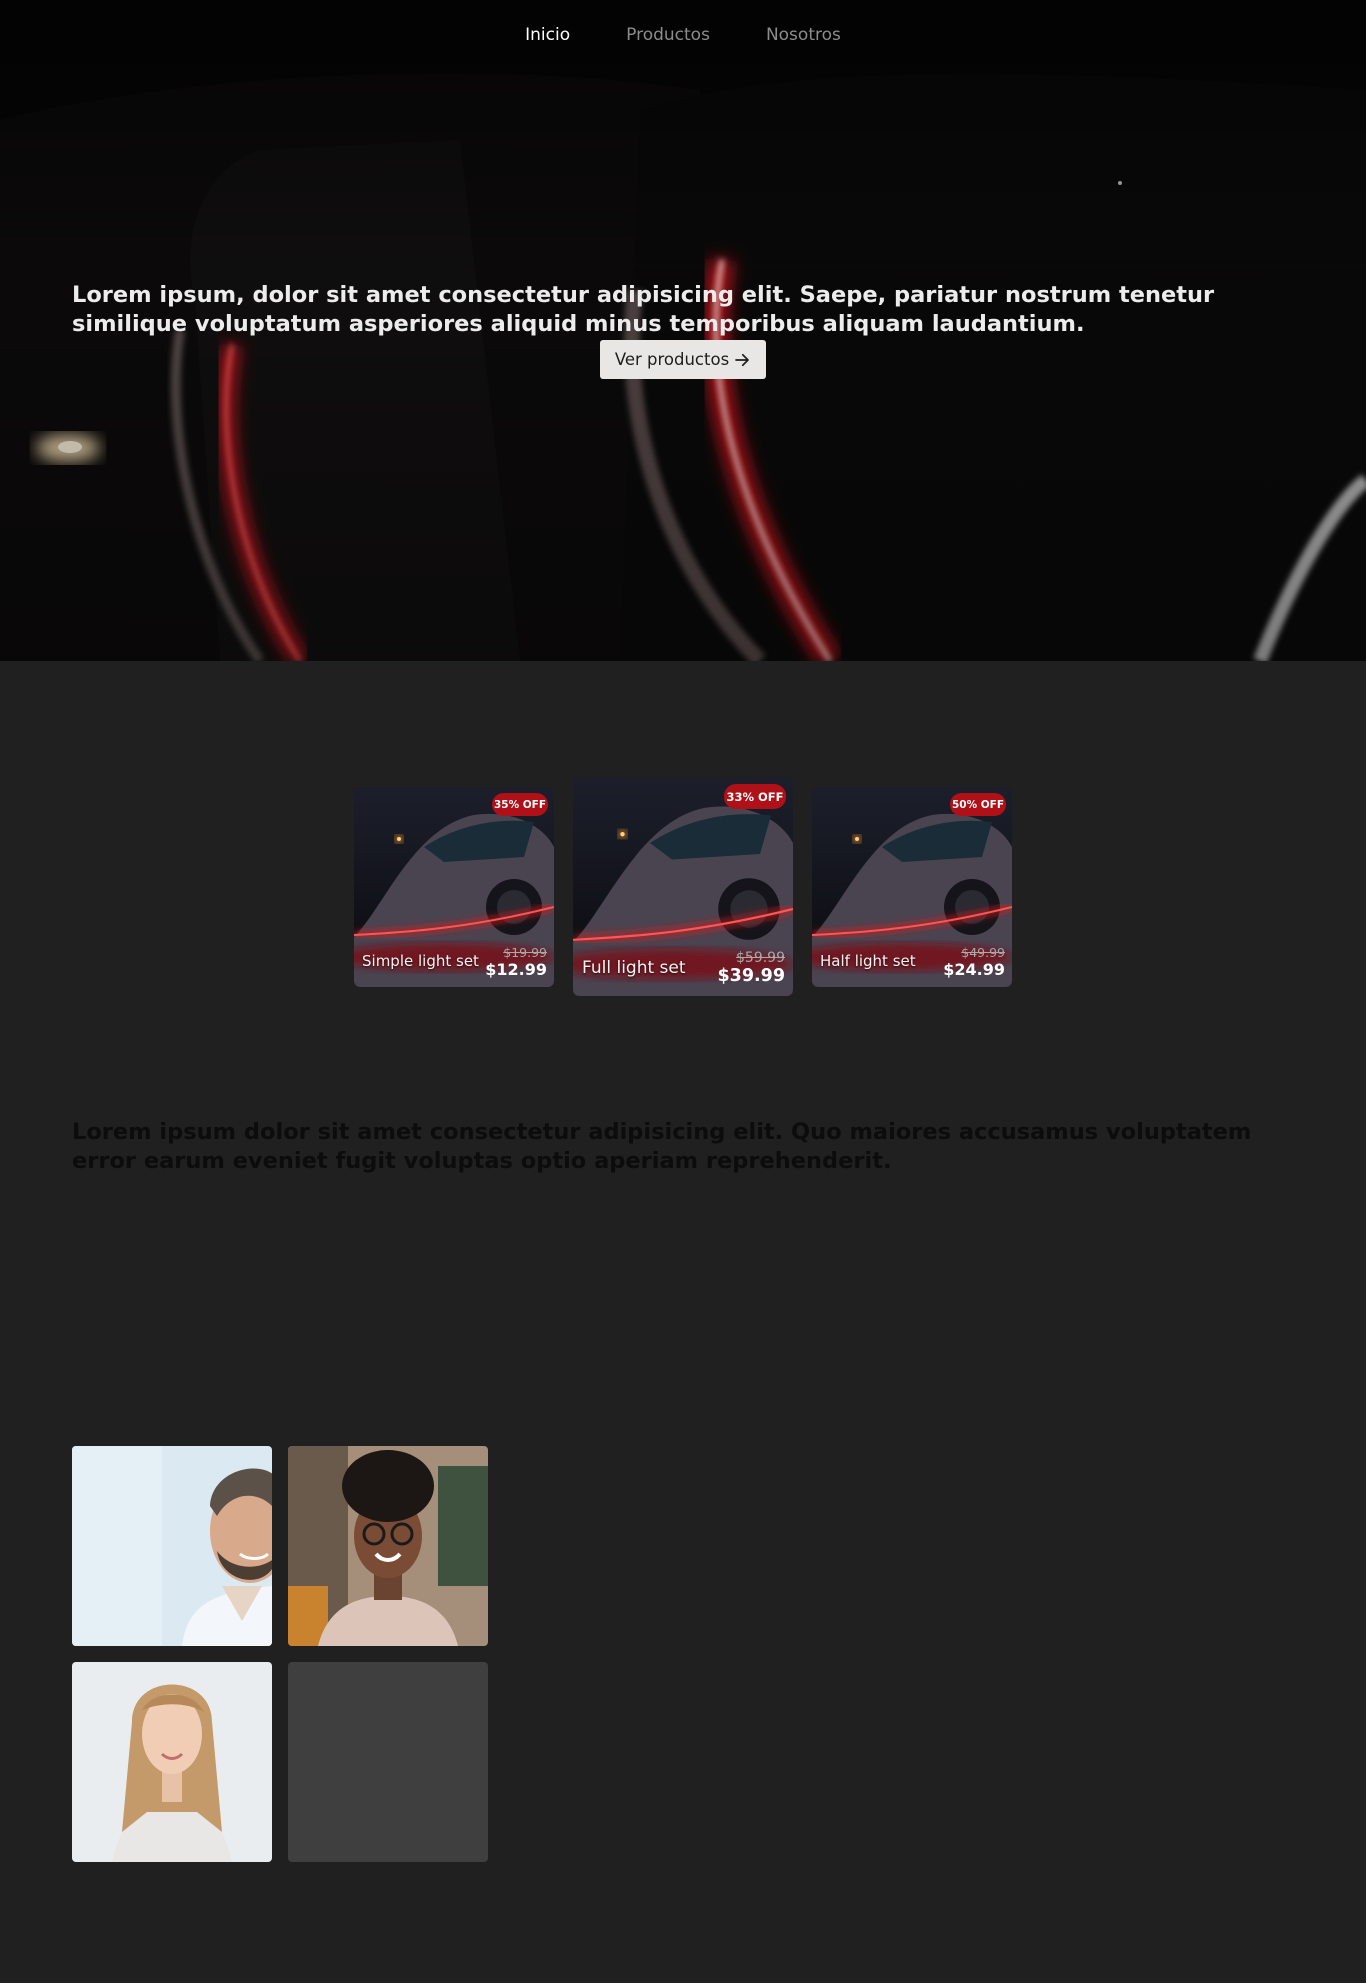 The image size is (1366, 1983). Describe the element at coordinates (683, 886) in the screenshot. I see `product-card-full: 33% OFF Full light set $59.99 $39.99` at that location.